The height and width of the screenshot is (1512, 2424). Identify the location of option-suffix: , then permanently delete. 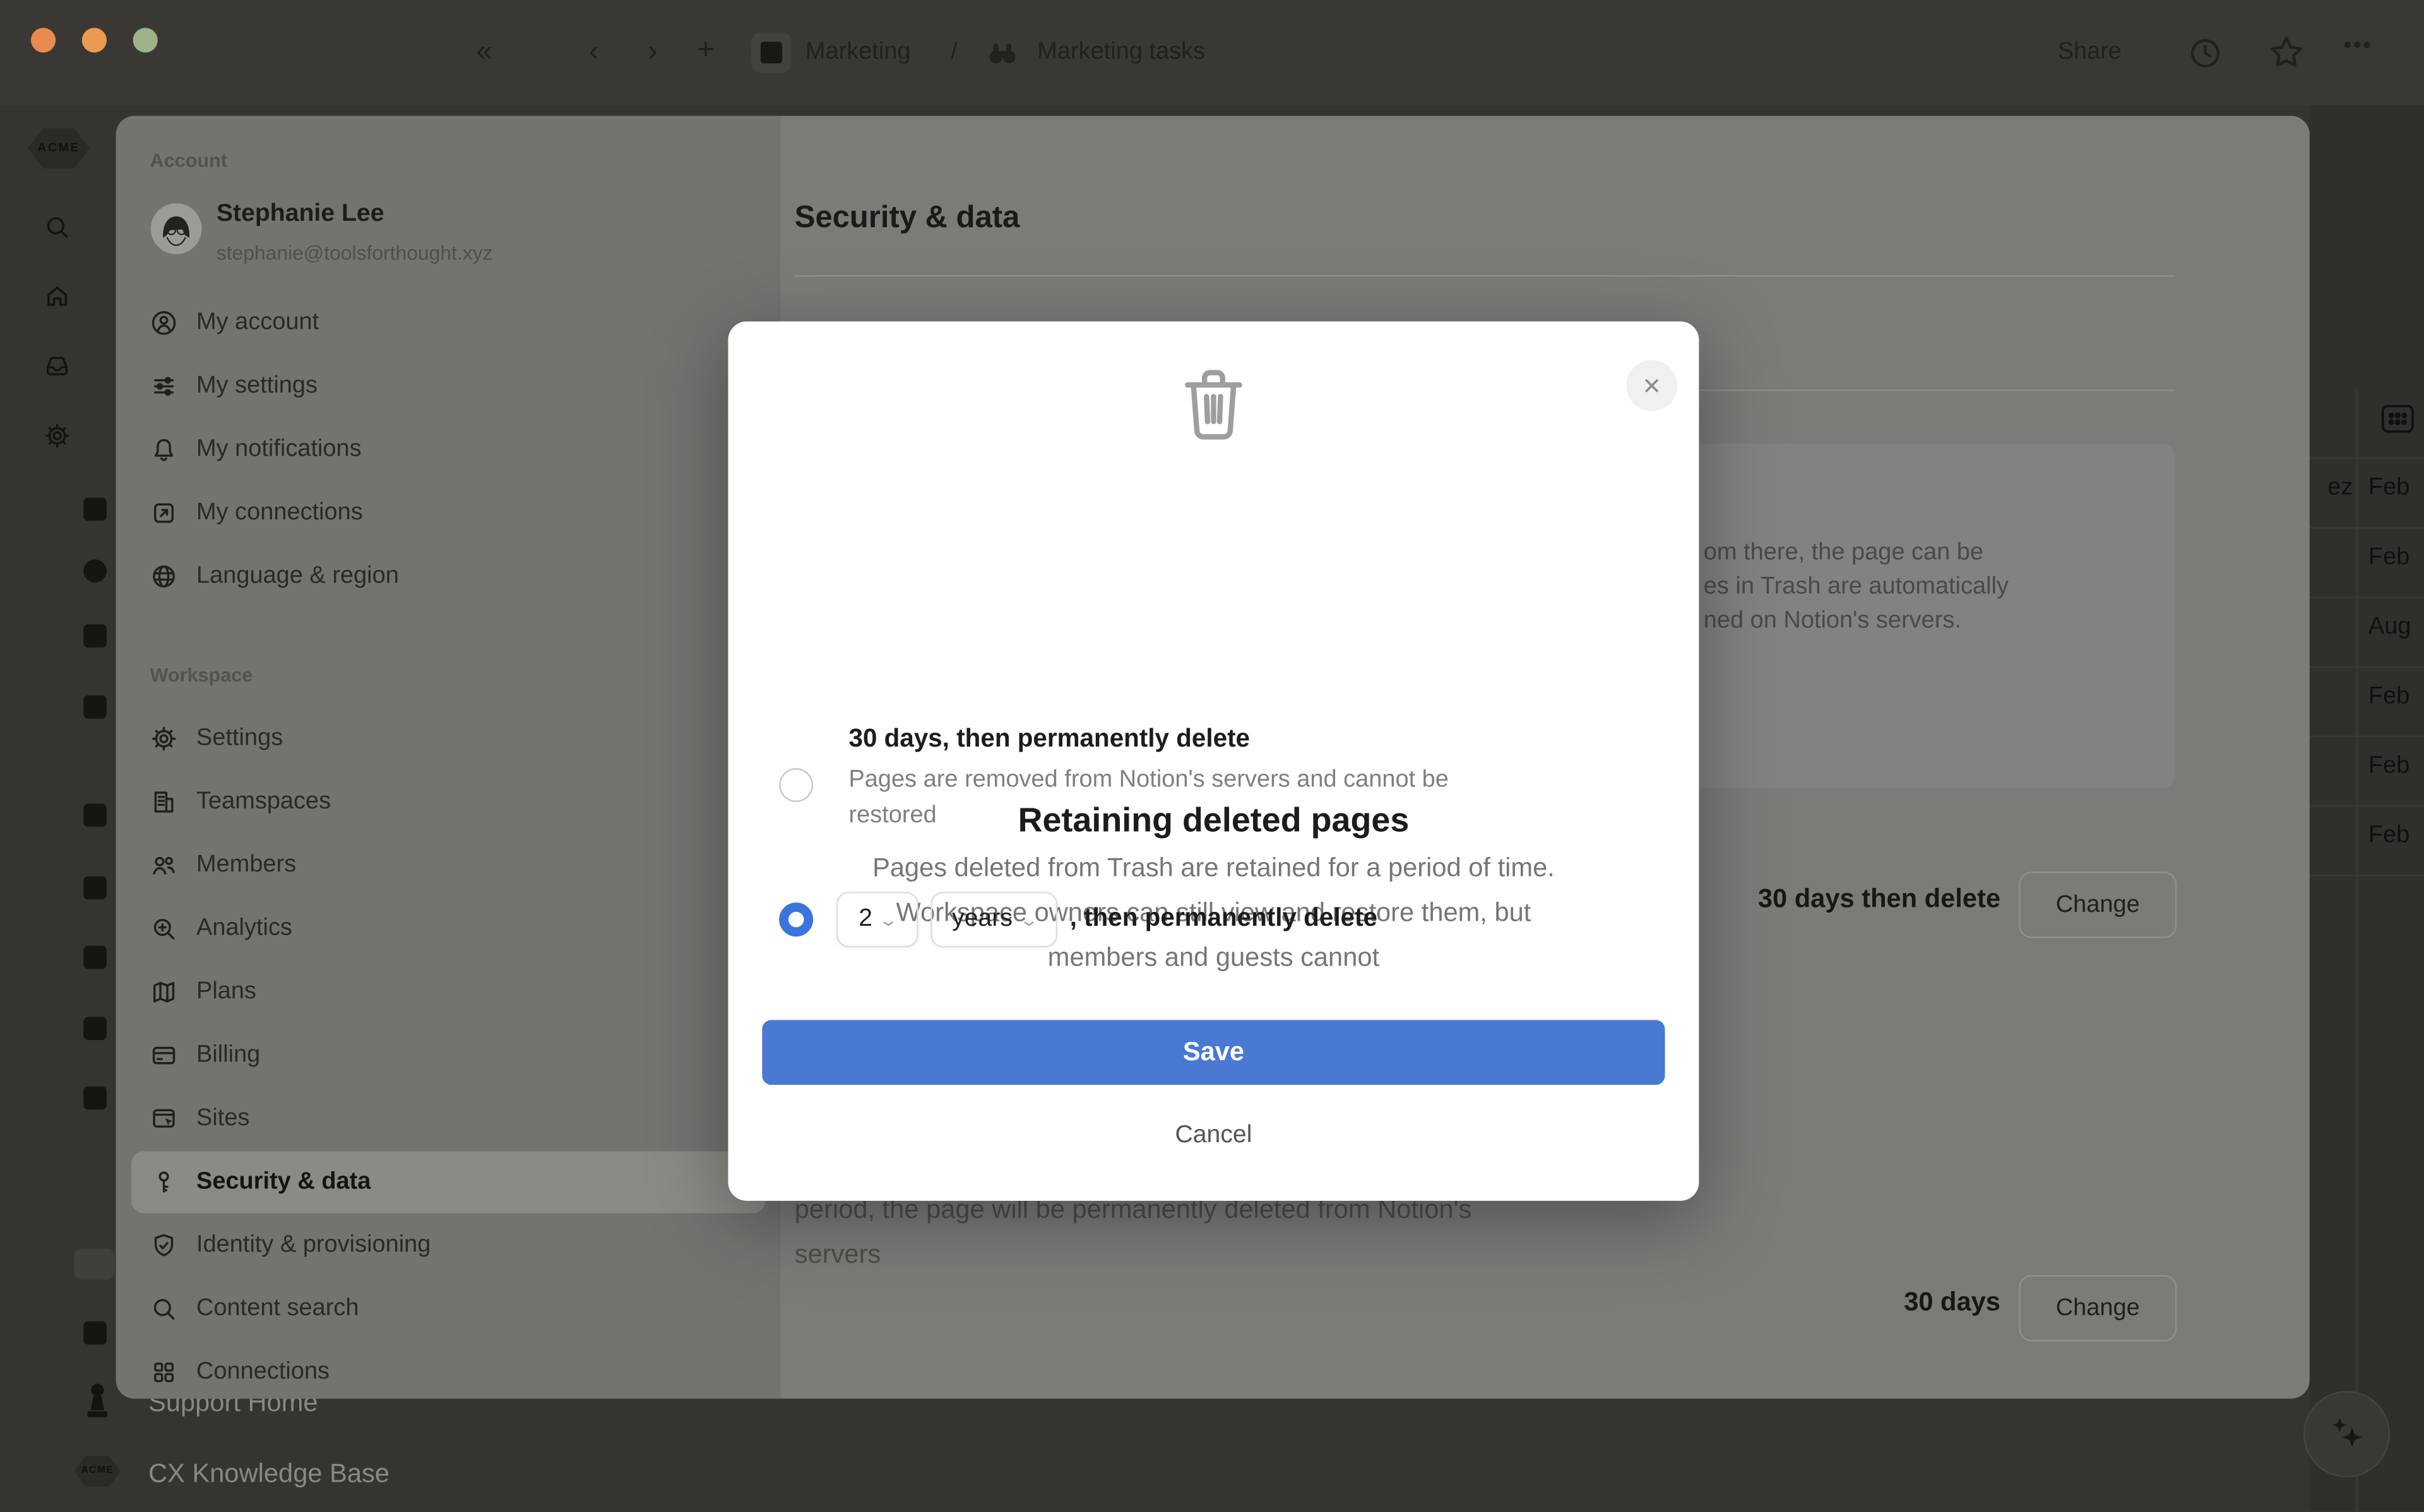
(1223, 918).